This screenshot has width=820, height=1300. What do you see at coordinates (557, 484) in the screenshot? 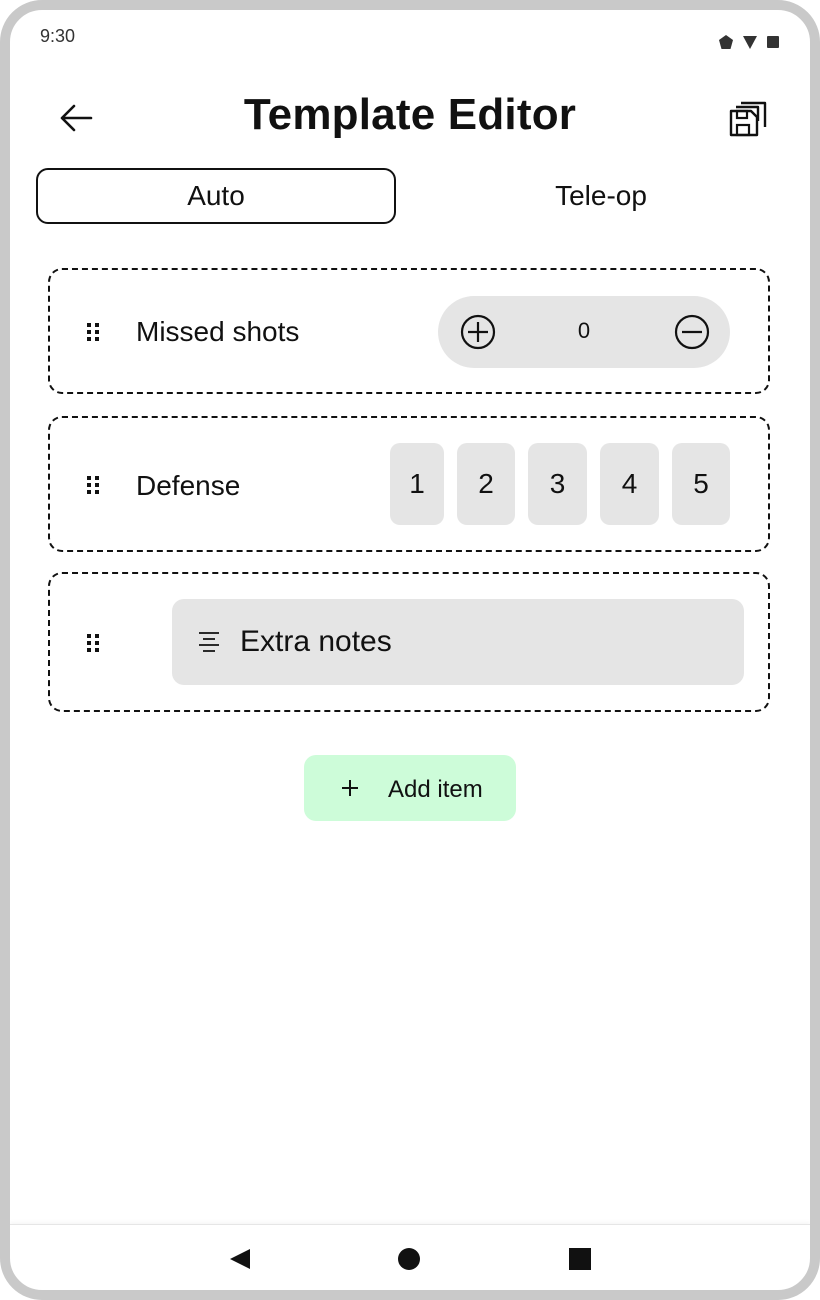
I see `rating-option-3: 3` at bounding box center [557, 484].